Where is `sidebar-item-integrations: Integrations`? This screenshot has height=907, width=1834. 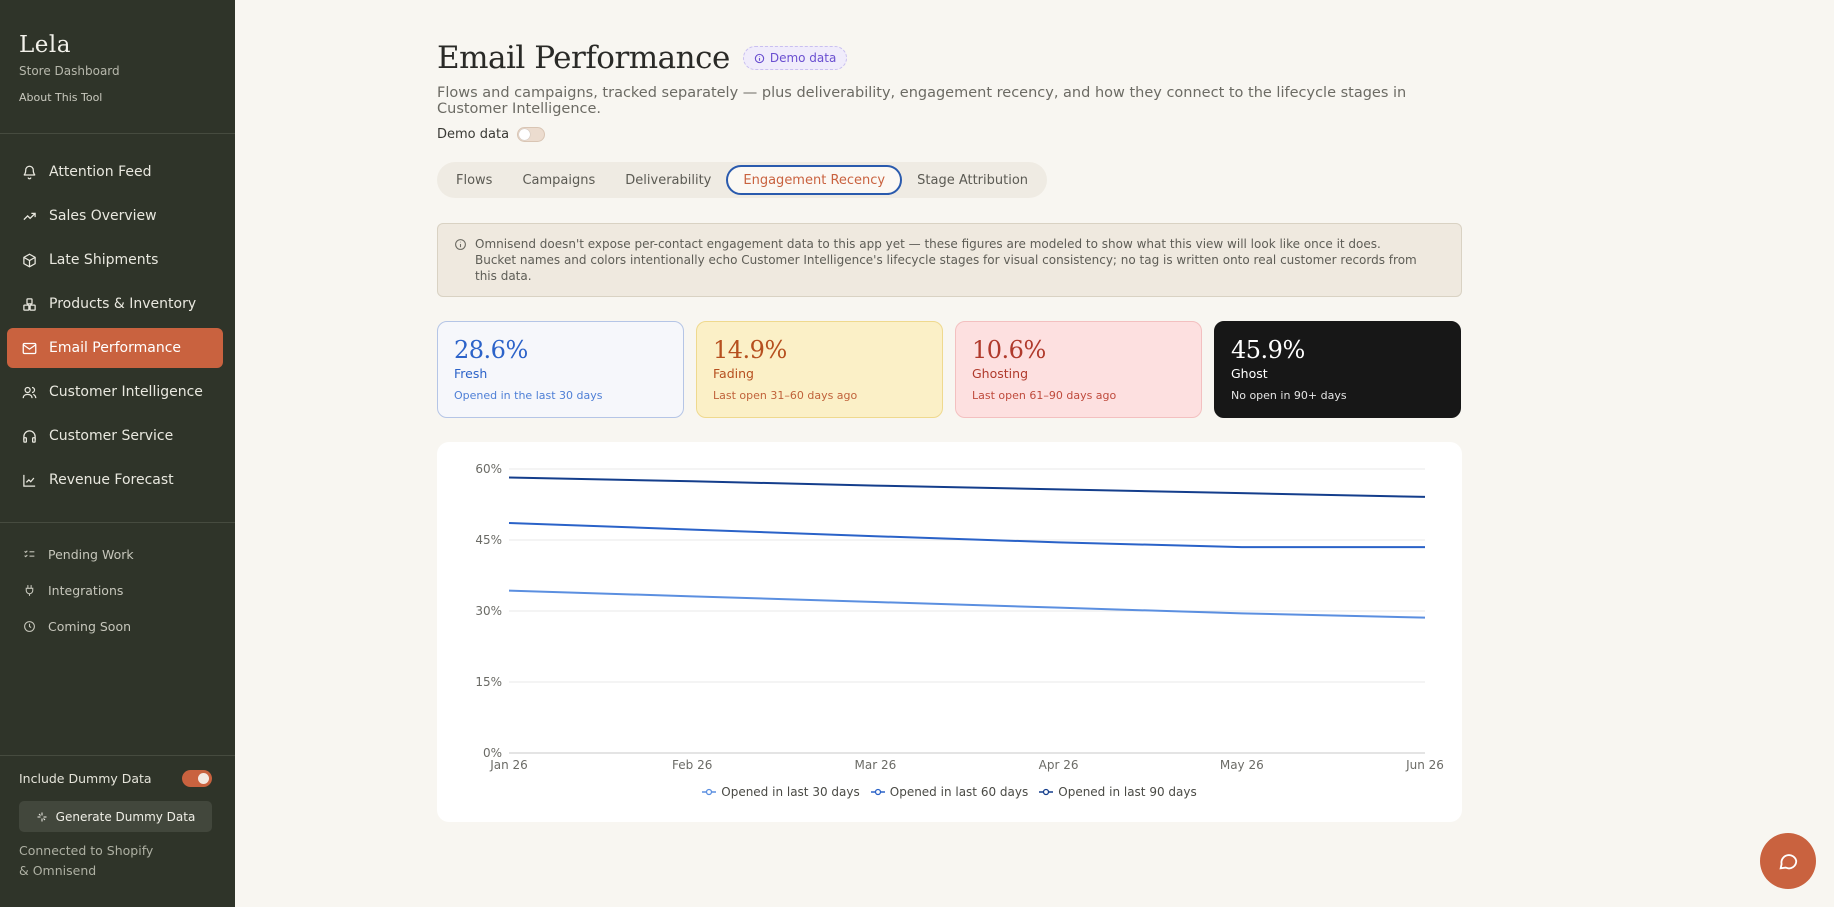
sidebar-item-integrations: Integrations is located at coordinates (115, 590).